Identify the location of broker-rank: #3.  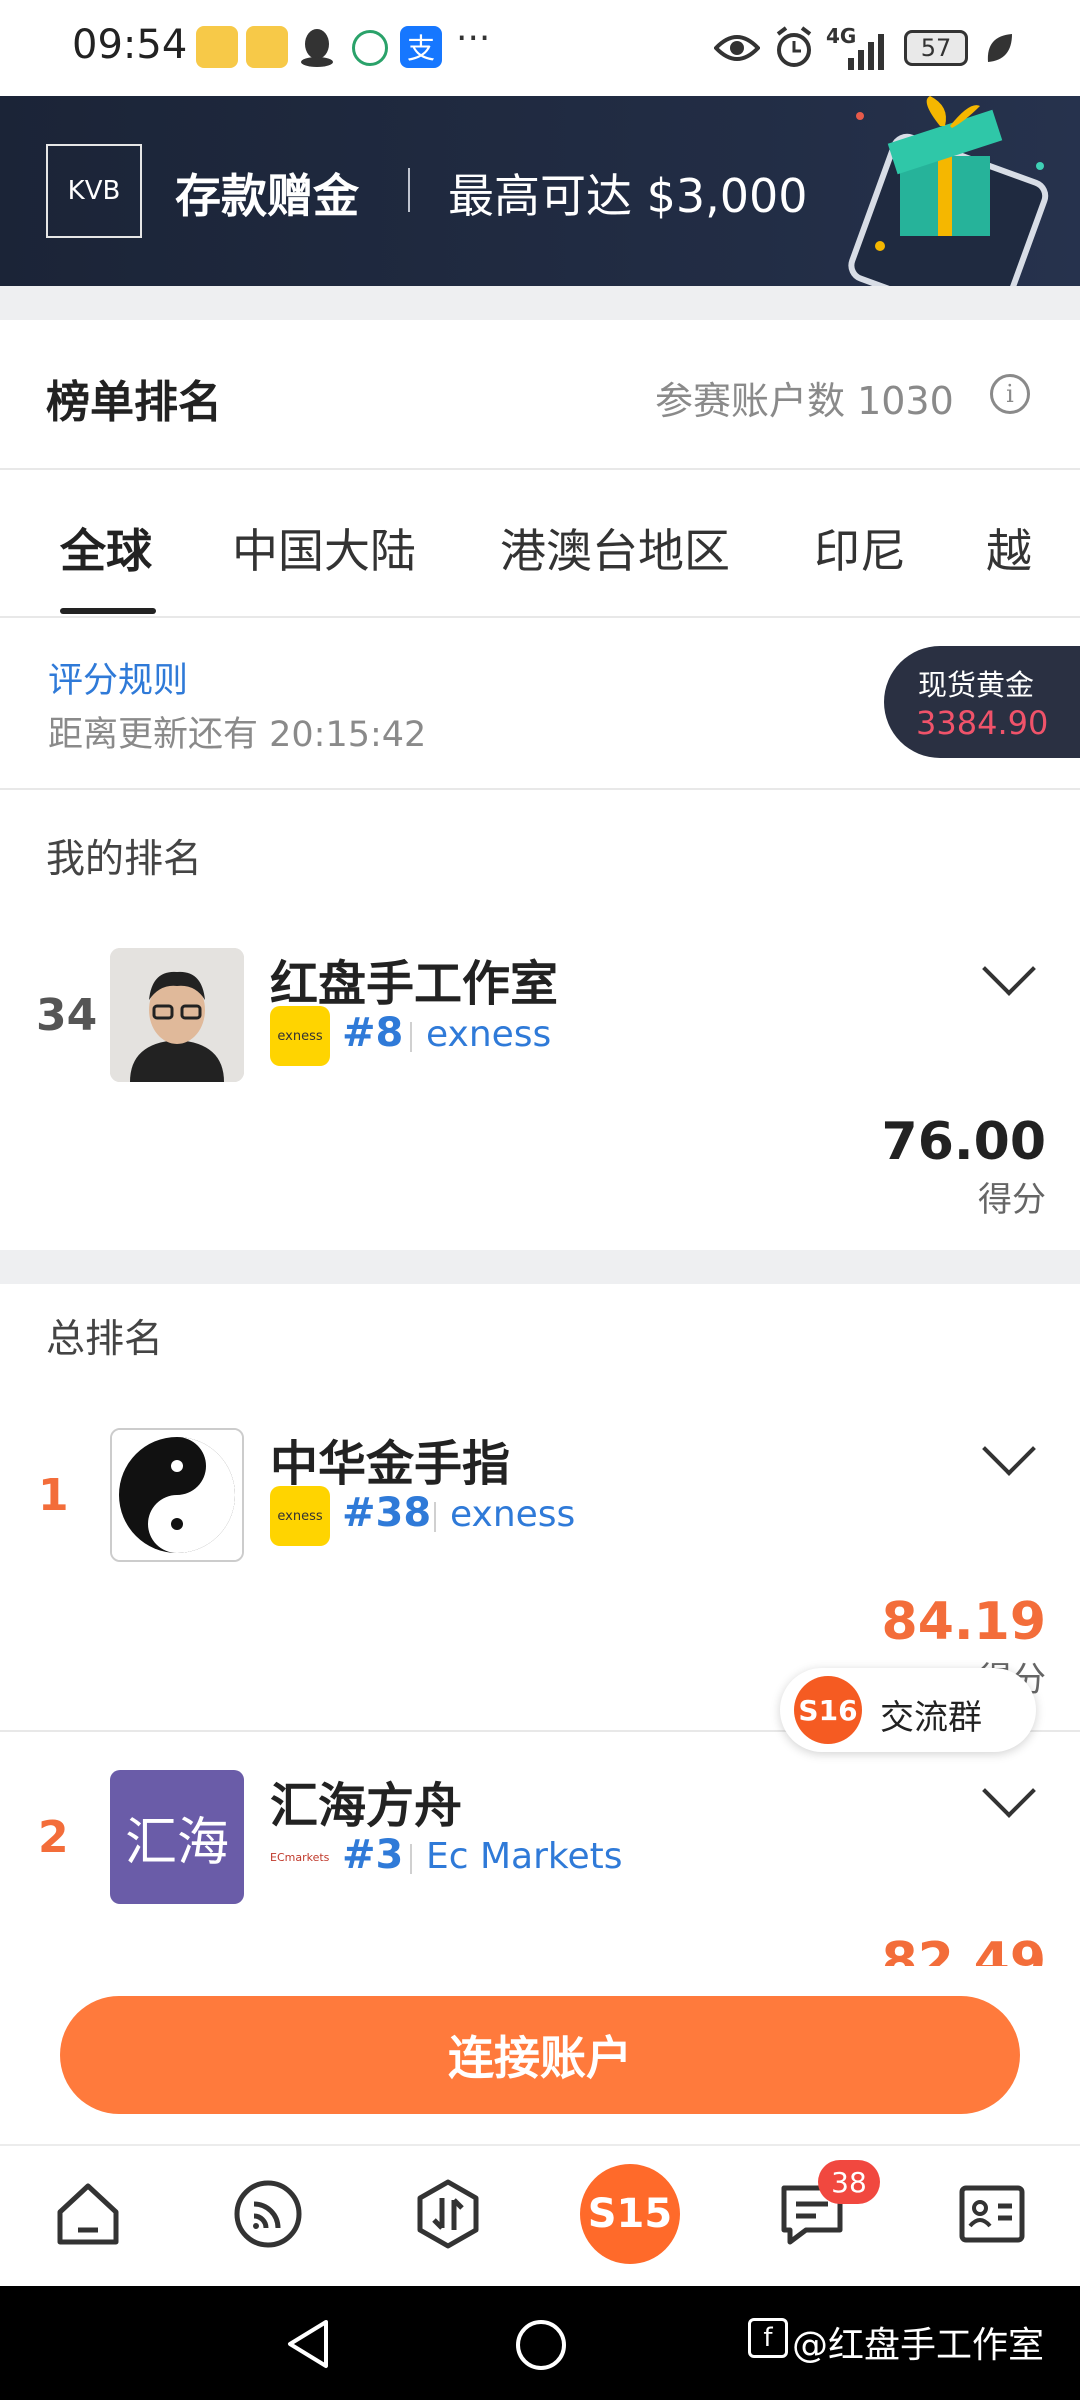
(373, 1855).